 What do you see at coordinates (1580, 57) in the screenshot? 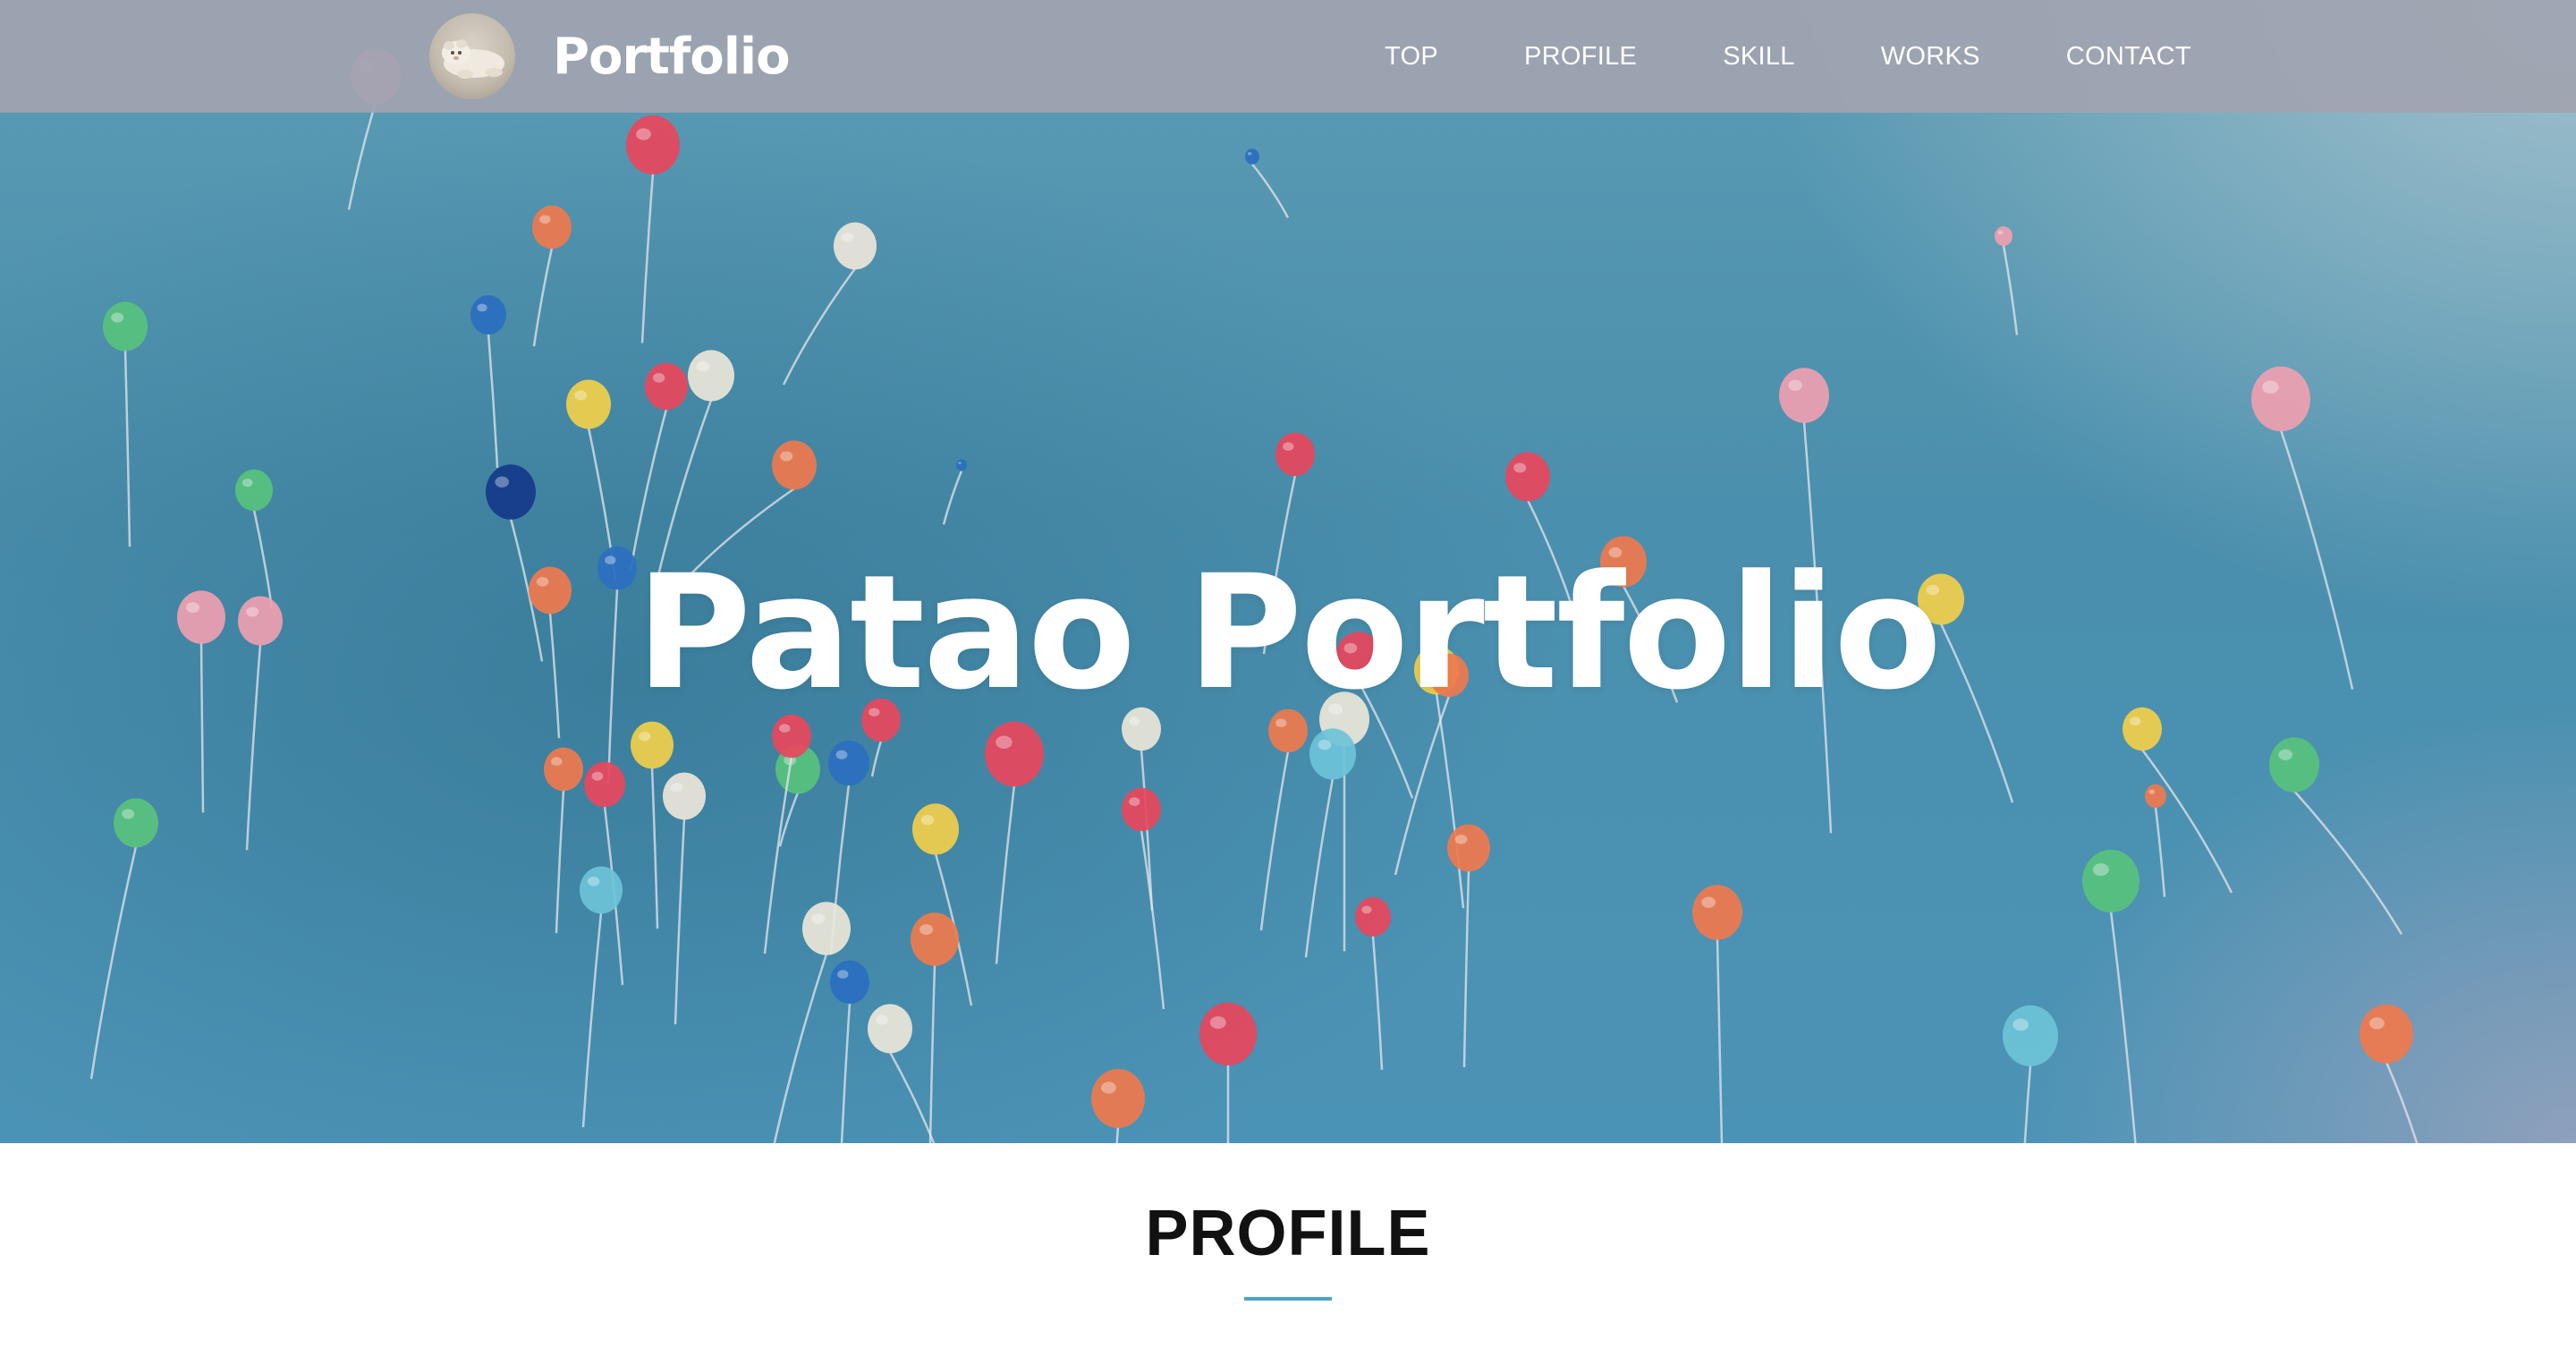
I see `nav-link-profile: PROFILE` at bounding box center [1580, 57].